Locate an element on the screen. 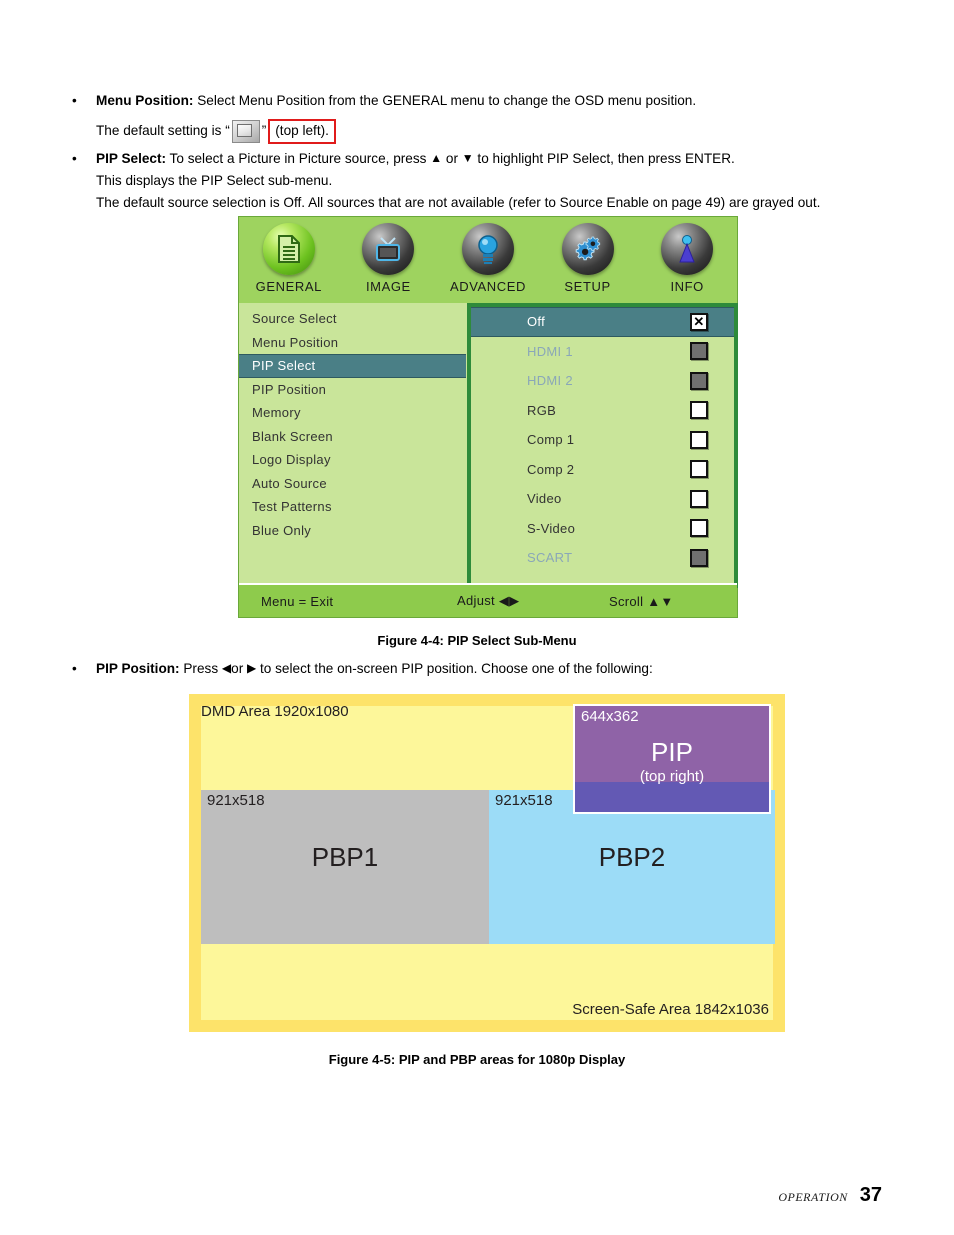 This screenshot has height=1235, width=954. checkbox-s-video is located at coordinates (699, 528).